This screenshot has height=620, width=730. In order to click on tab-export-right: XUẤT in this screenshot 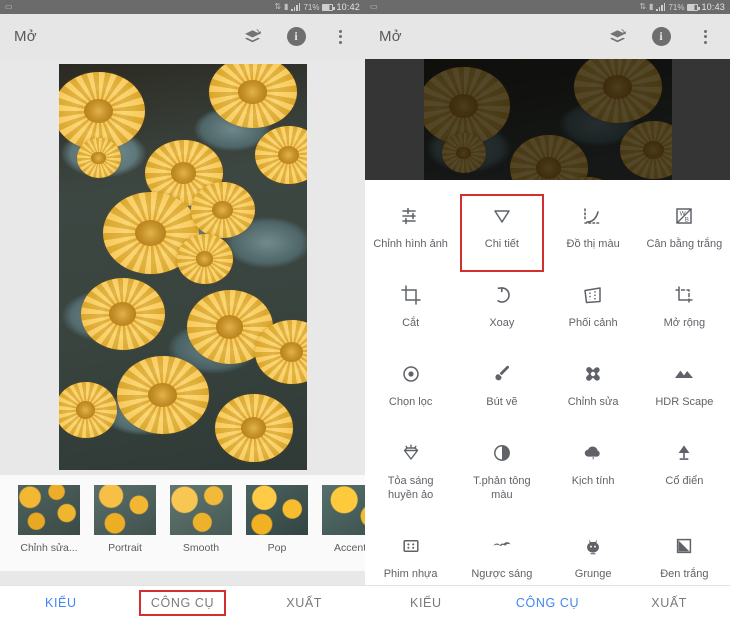, I will do `click(669, 603)`.